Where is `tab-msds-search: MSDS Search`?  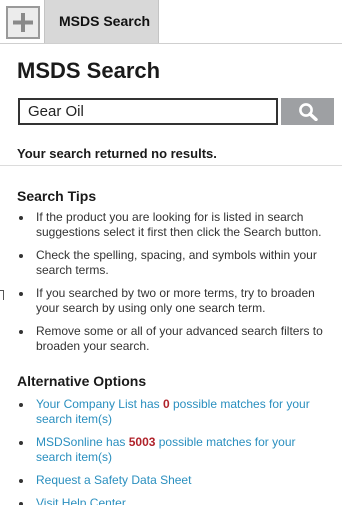 tab-msds-search: MSDS Search is located at coordinates (101, 22).